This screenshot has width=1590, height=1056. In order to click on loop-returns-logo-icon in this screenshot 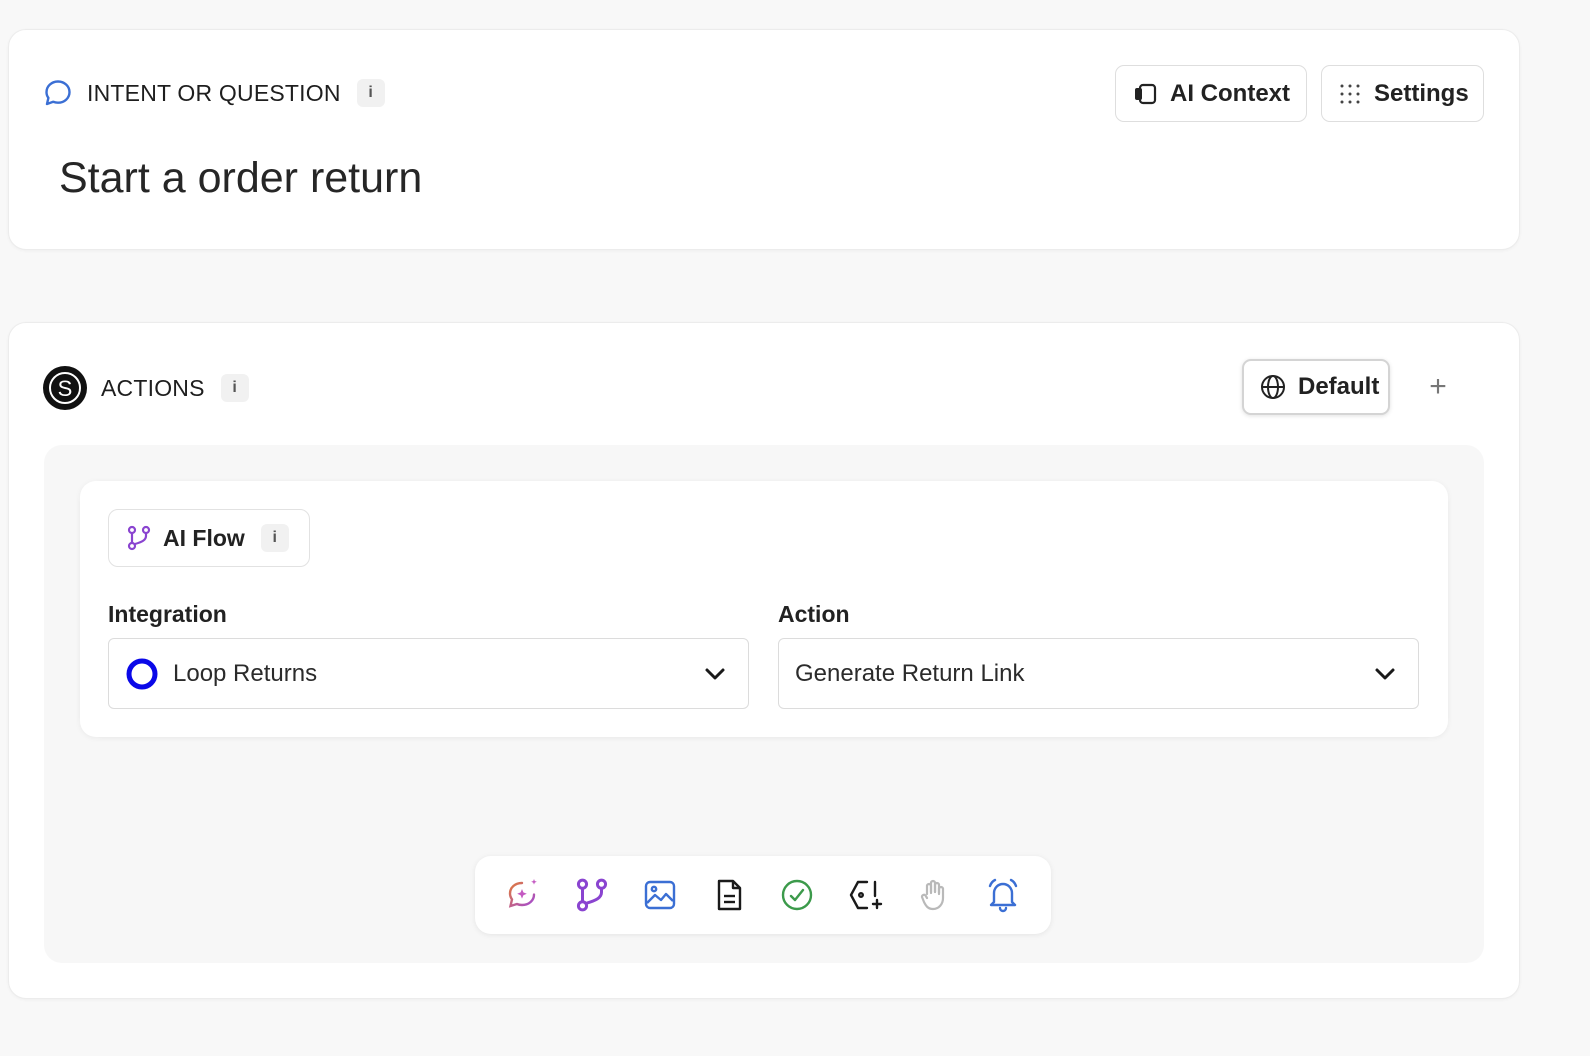, I will do `click(142, 674)`.